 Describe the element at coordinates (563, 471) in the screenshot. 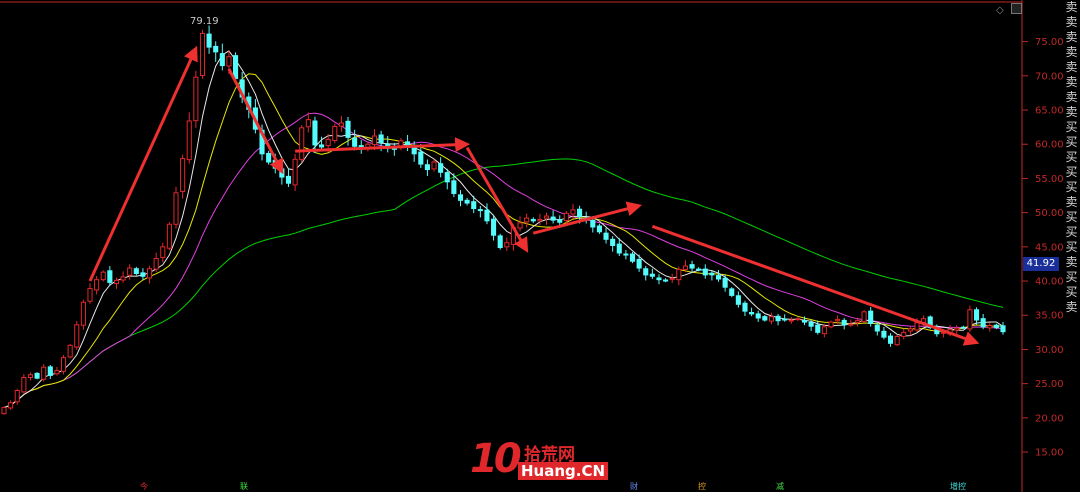

I see `logo-site: Huang.CN` at that location.